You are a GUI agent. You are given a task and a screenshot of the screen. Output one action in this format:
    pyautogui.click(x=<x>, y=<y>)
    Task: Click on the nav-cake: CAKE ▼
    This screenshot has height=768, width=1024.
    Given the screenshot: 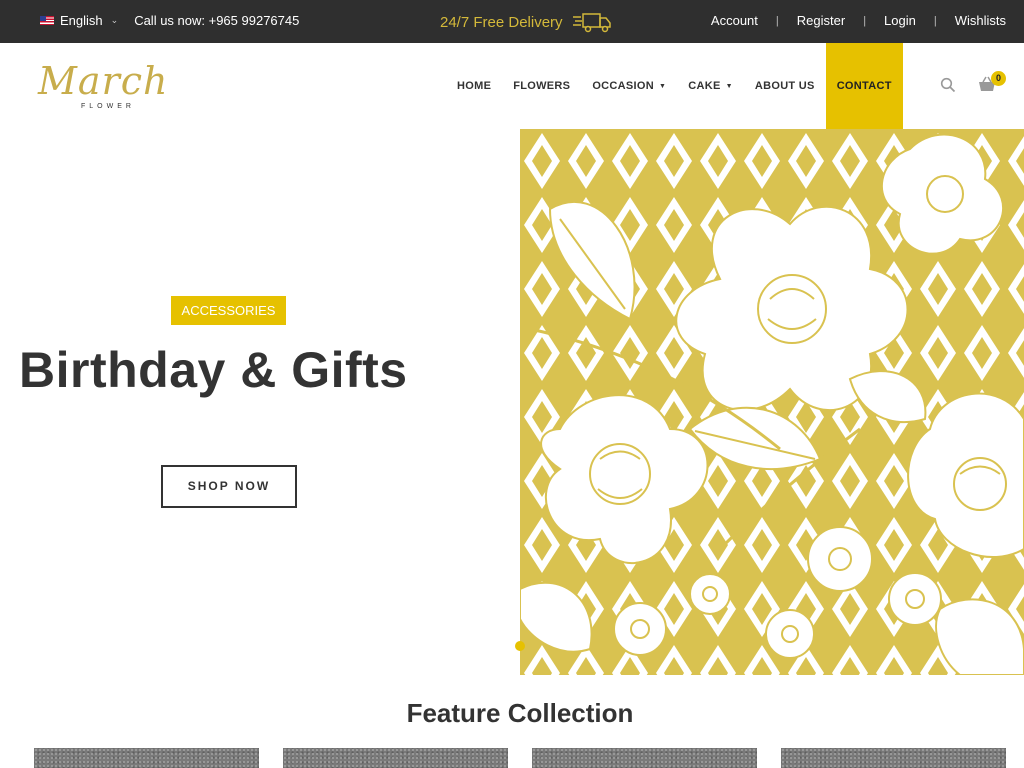 What is the action you would take?
    pyautogui.click(x=710, y=86)
    